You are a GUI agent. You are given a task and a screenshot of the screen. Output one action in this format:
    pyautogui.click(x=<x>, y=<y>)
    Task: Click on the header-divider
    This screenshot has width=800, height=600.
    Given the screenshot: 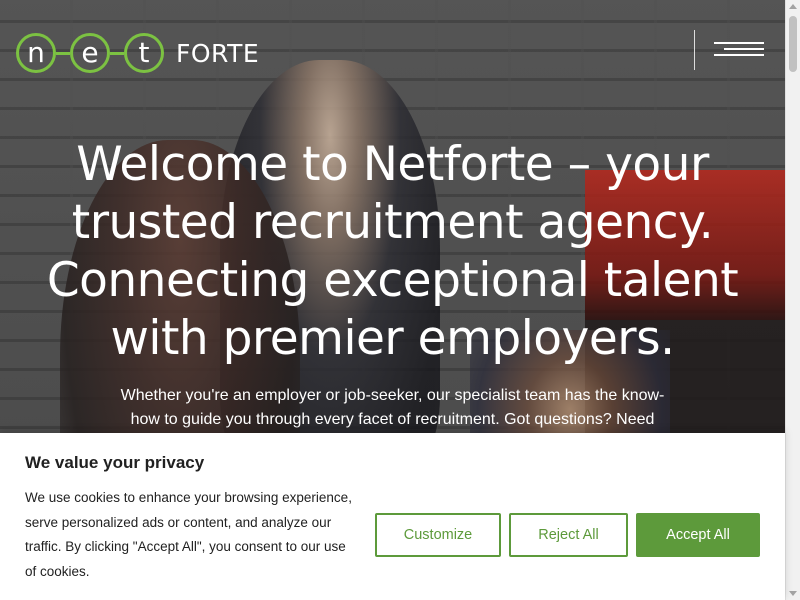 What is the action you would take?
    pyautogui.click(x=694, y=50)
    